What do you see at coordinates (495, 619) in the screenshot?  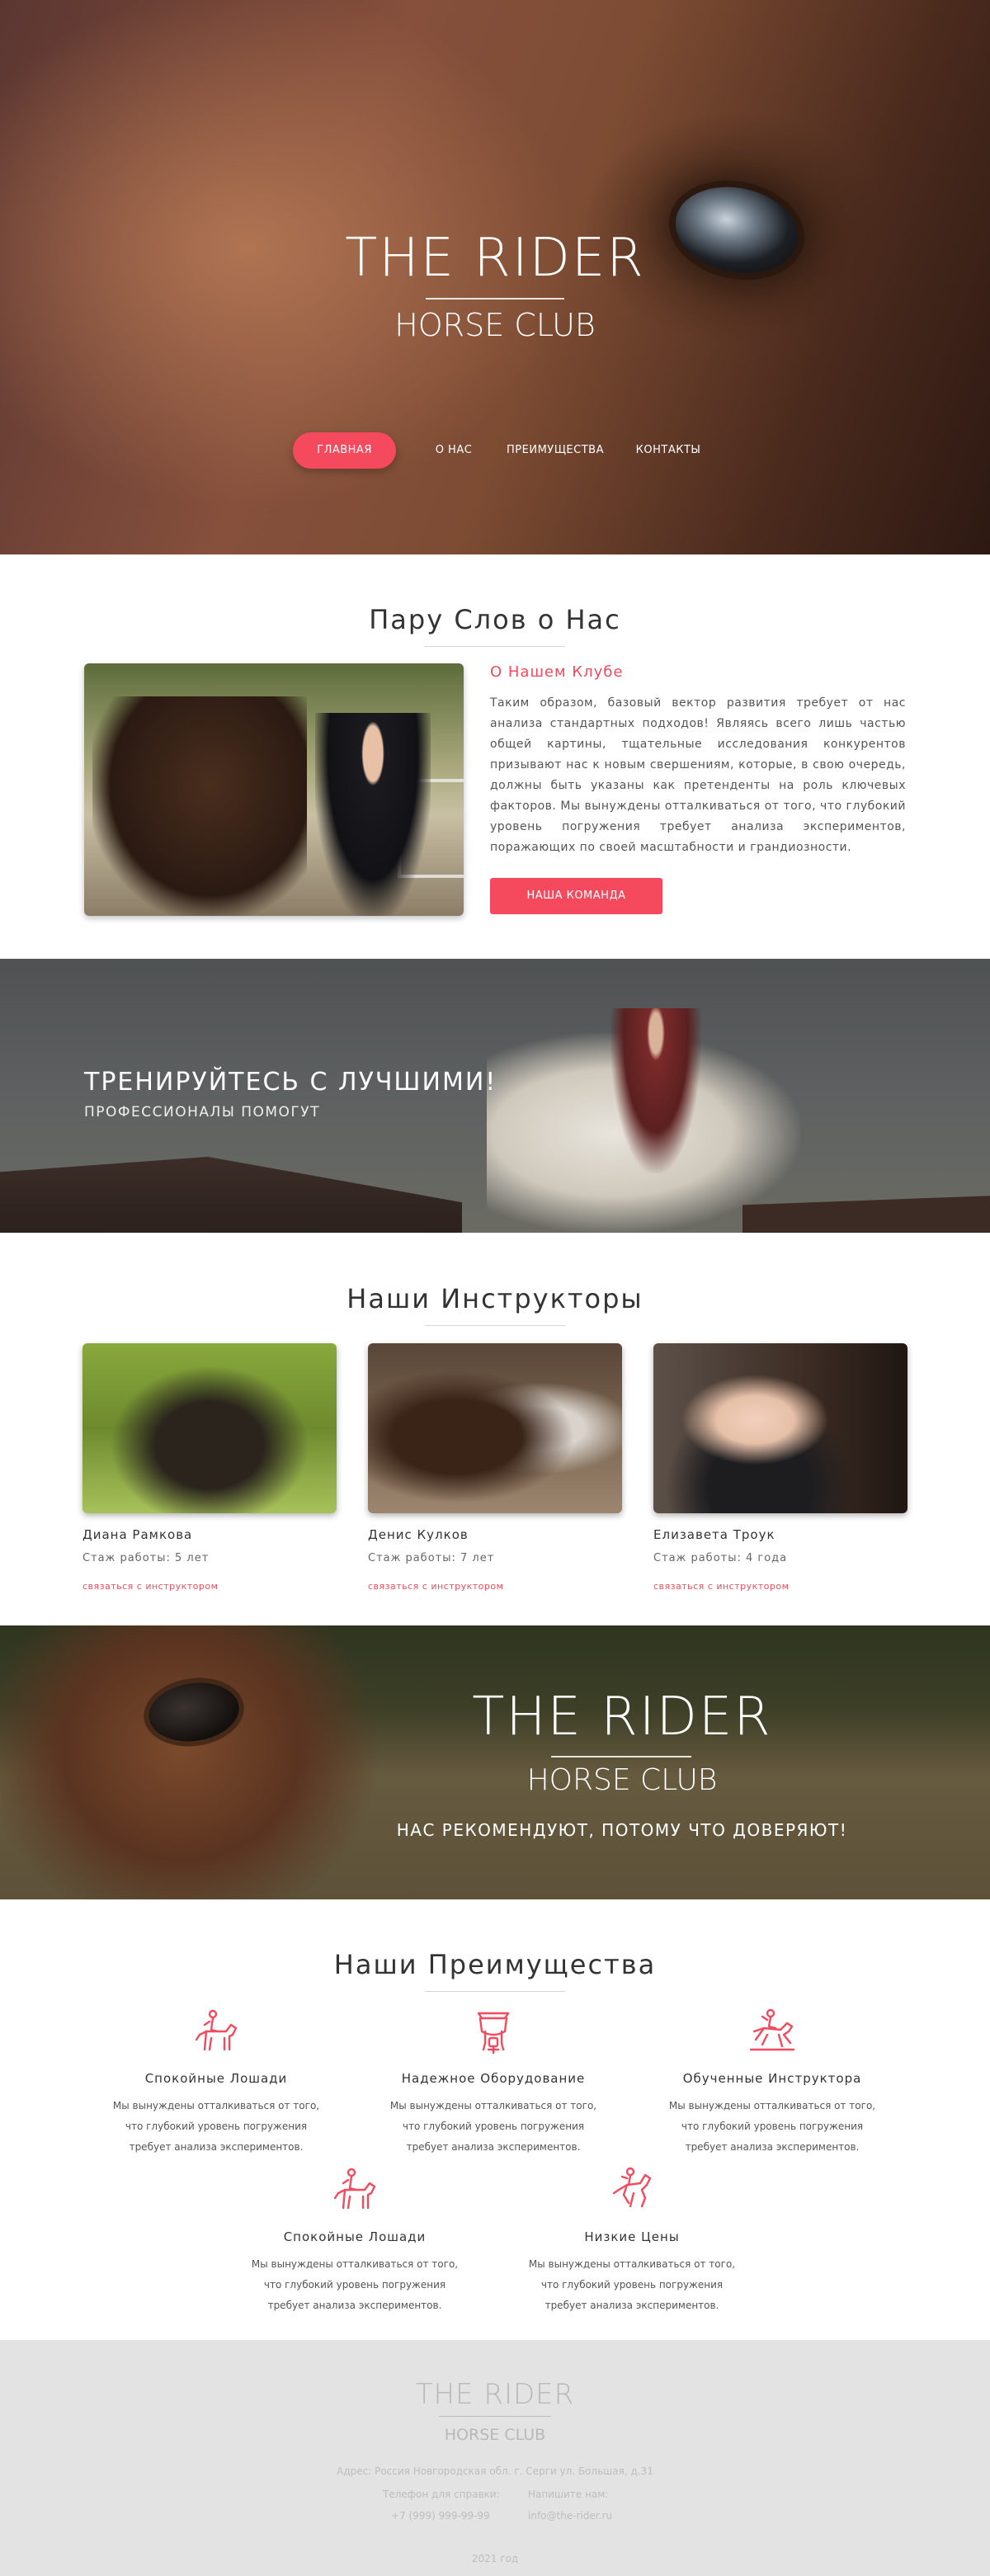 I see `about-section-title: Пару Слов о Нас` at bounding box center [495, 619].